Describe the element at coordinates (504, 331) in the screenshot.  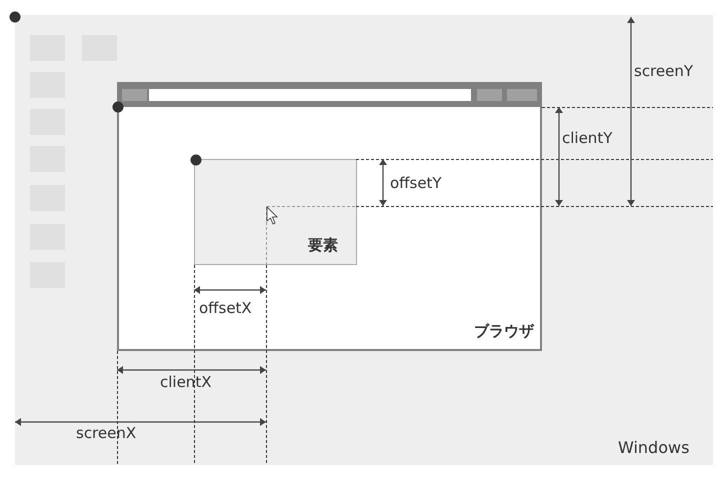
I see `browser-label: ブラウザ` at that location.